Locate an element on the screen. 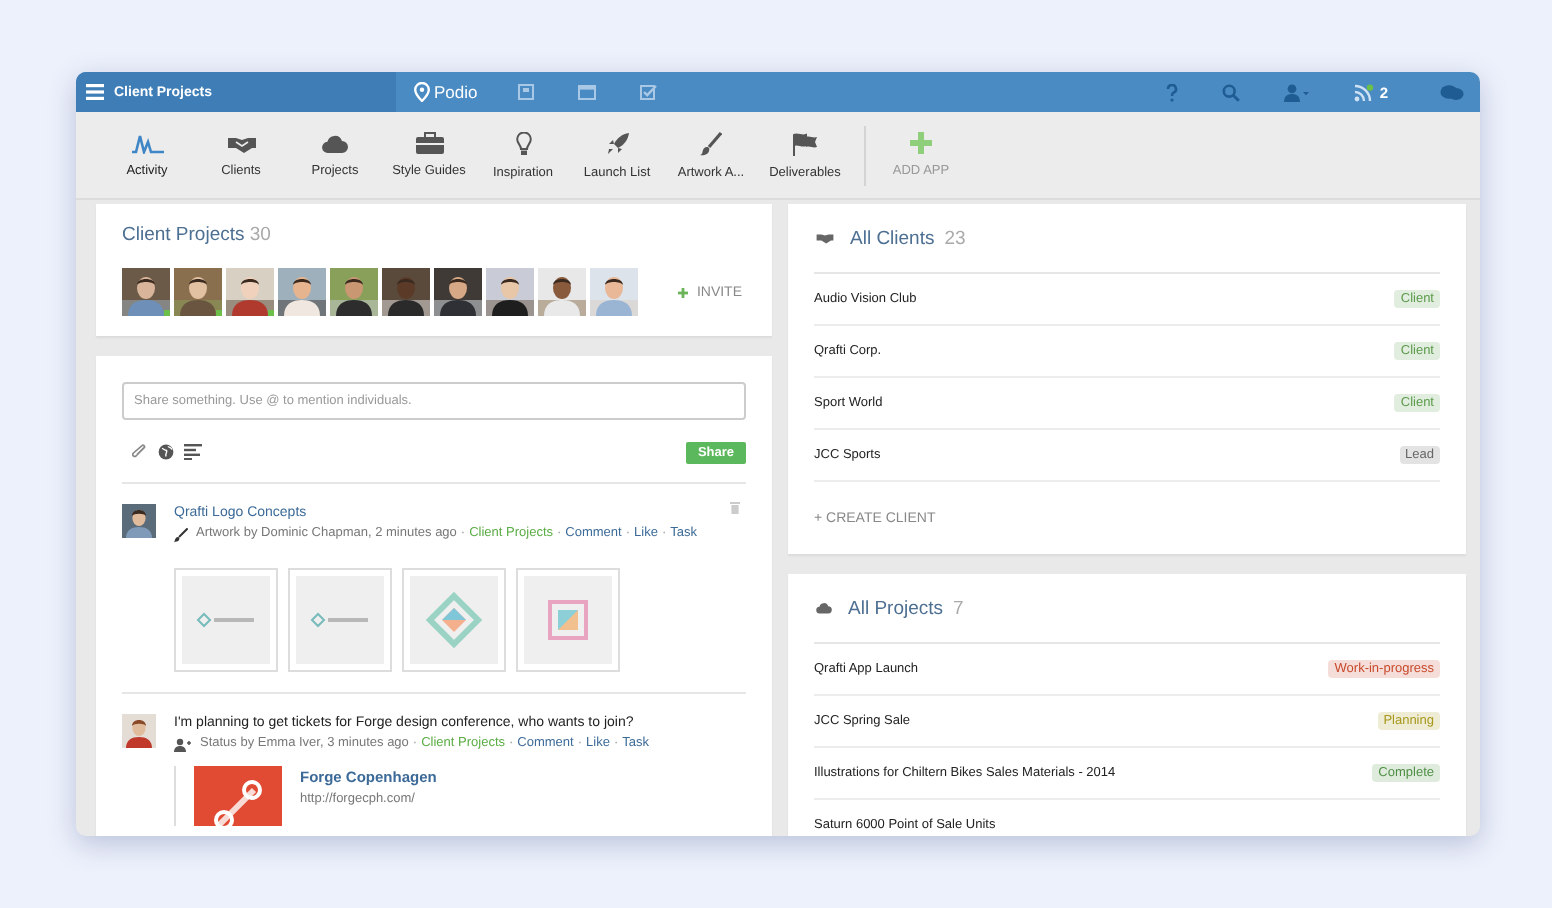 The image size is (1552, 908). flags-icon is located at coordinates (805, 143).